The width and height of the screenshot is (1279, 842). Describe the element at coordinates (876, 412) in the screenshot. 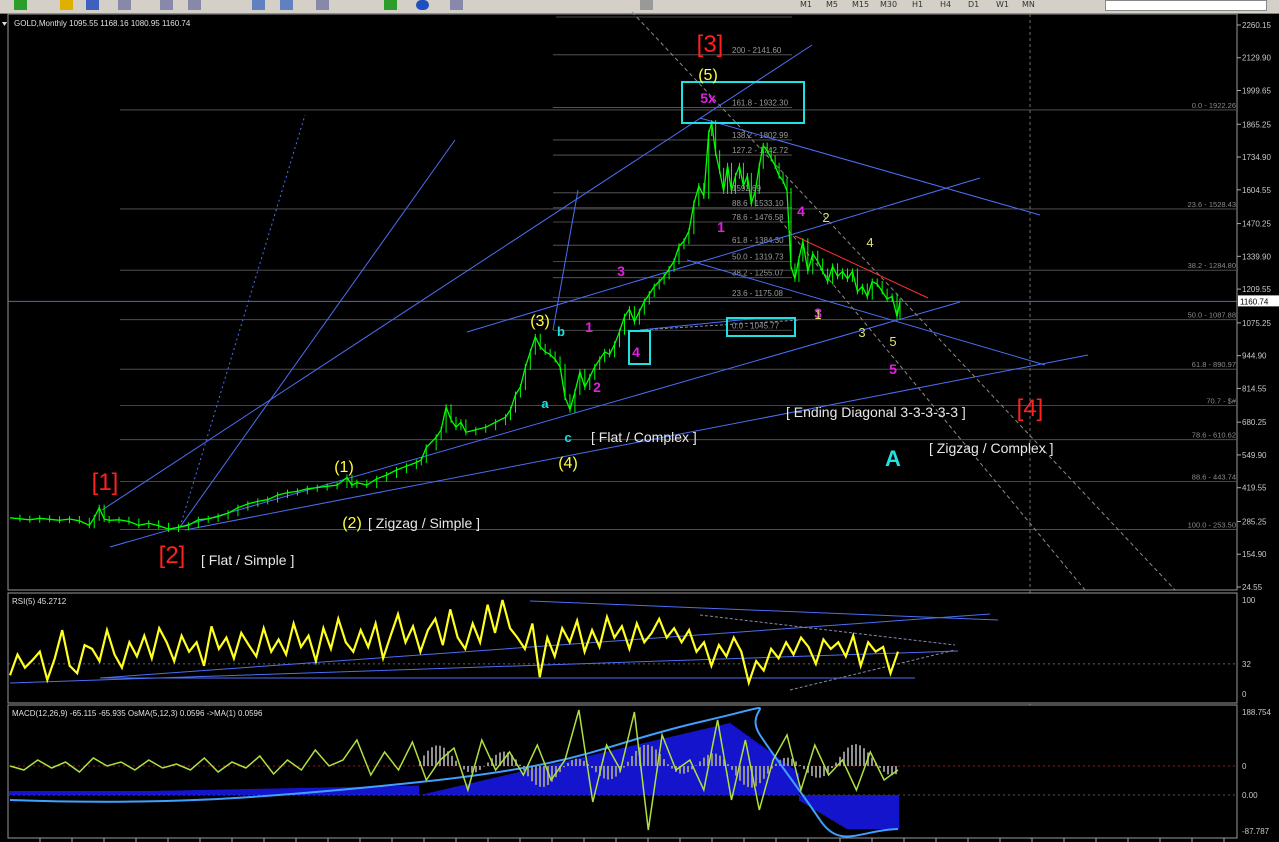

I see `pattern-label: [ Ending Diagonal 3-3-3-3-3 ]` at that location.